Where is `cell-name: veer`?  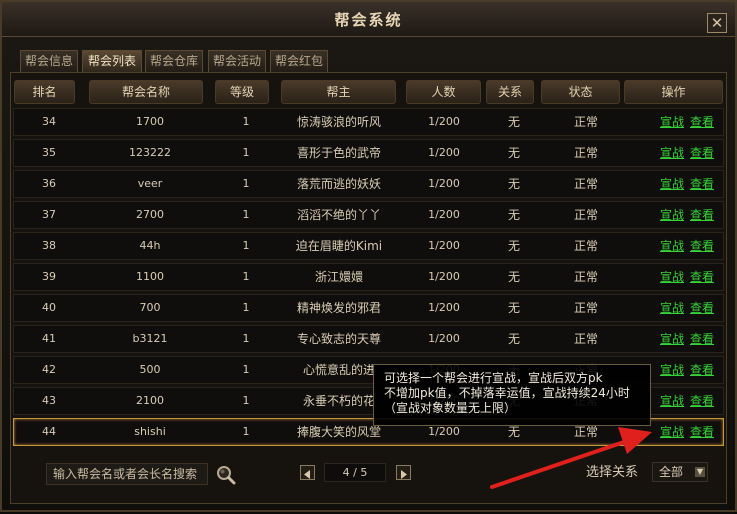 cell-name: veer is located at coordinates (150, 183).